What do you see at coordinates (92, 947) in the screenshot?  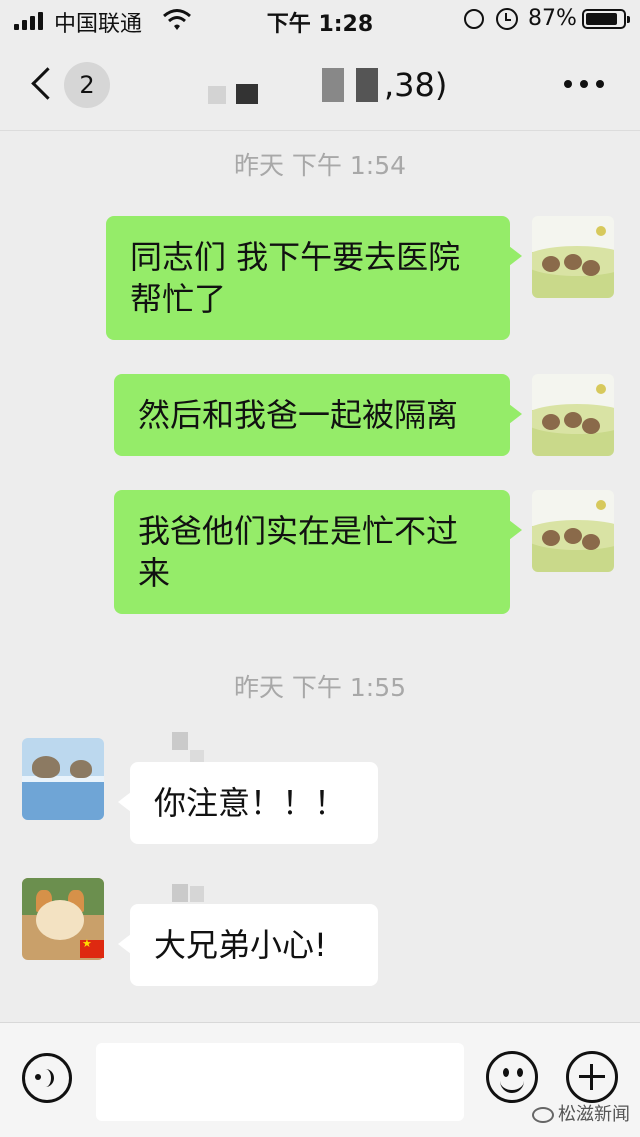 I see `china-flag-icon` at bounding box center [92, 947].